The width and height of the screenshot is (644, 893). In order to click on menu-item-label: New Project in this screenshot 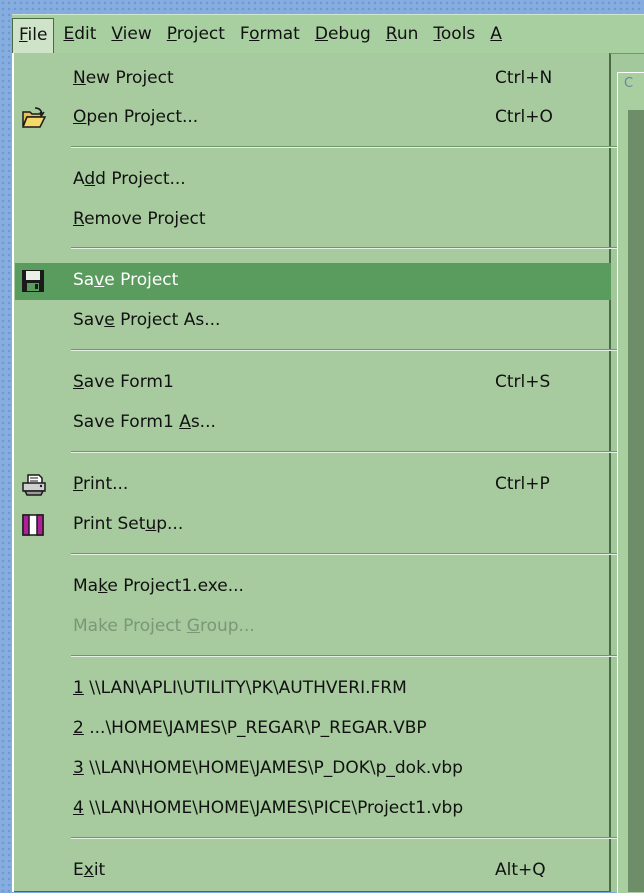, I will do `click(123, 78)`.